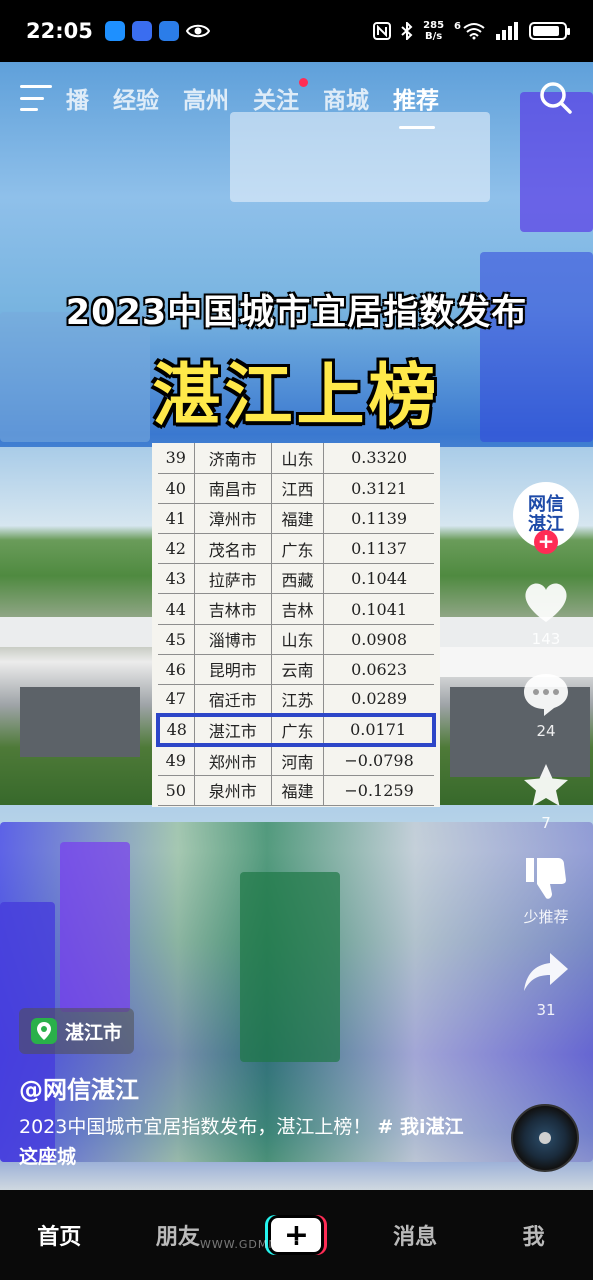  I want to click on table-cell-city: 郑州市, so click(233, 760).